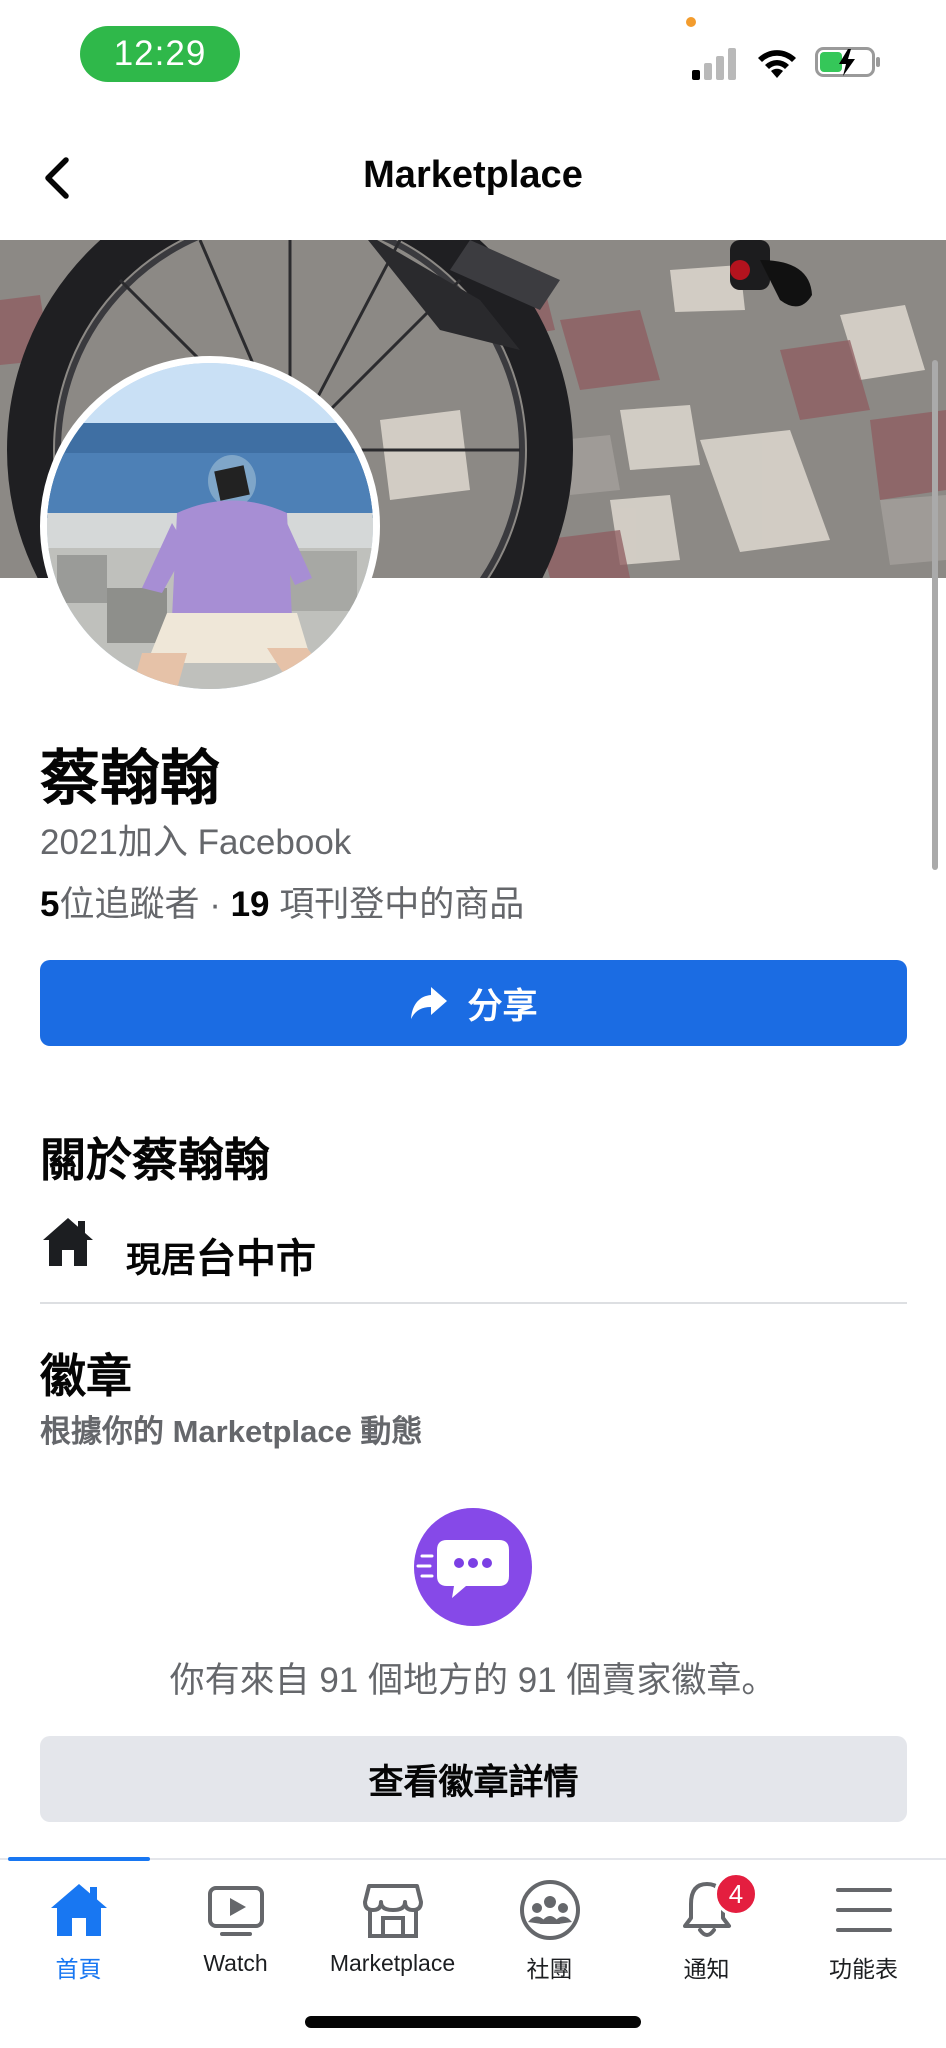 This screenshot has width=946, height=2048. Describe the element at coordinates (250, 904) in the screenshot. I see `listings-count: 19` at that location.